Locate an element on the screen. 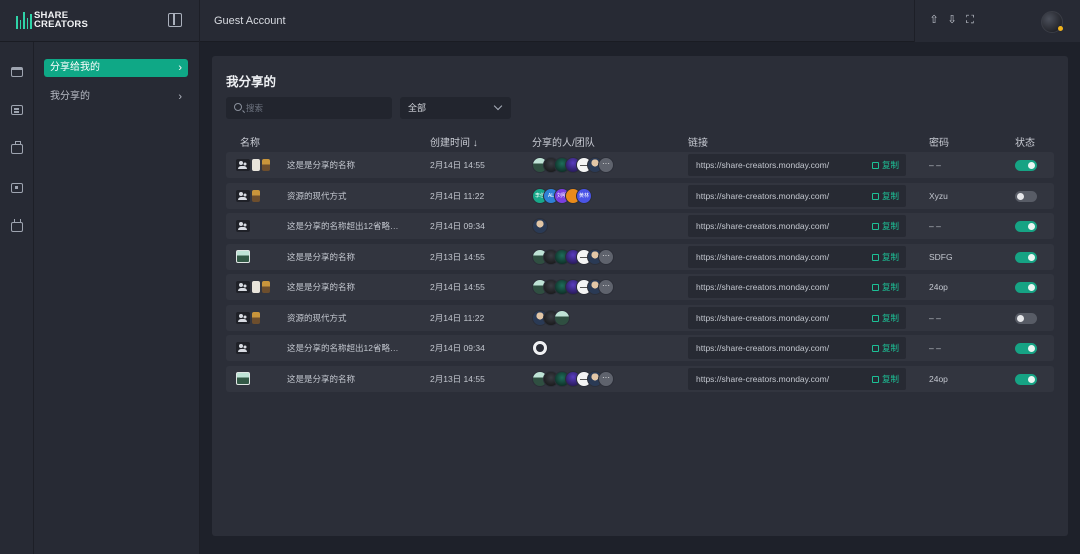 Image resolution: width=1080 pixels, height=554 pixels. logo-icon is located at coordinates (24, 20).